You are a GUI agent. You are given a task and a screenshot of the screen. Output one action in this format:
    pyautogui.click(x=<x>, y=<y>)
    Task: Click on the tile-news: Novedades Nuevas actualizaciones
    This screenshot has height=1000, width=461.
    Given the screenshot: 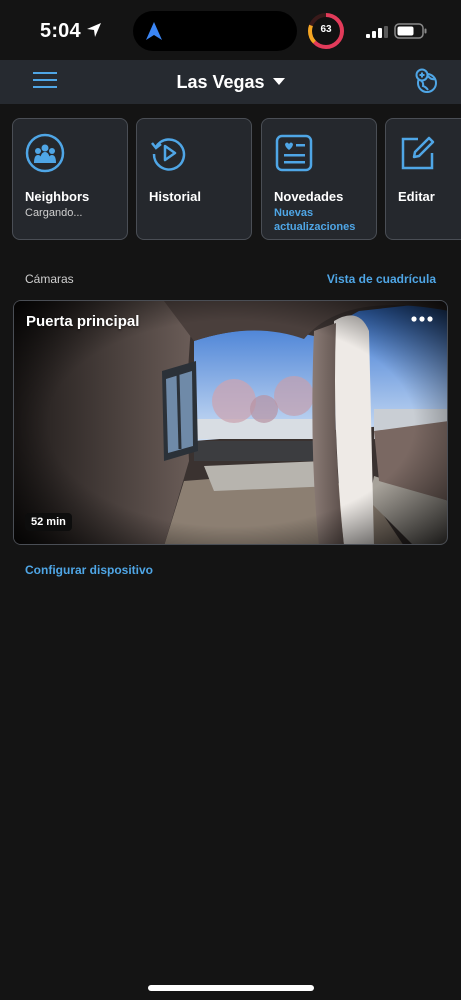 What is the action you would take?
    pyautogui.click(x=319, y=179)
    